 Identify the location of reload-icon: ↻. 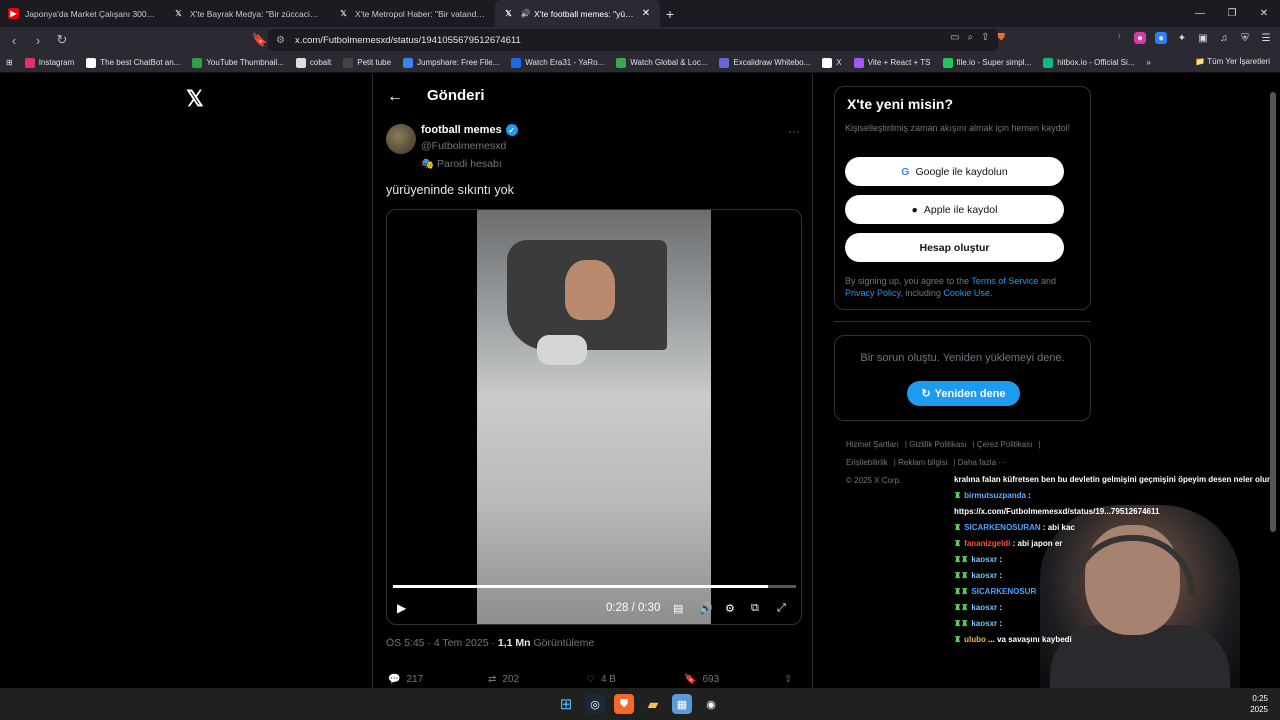
(62, 40).